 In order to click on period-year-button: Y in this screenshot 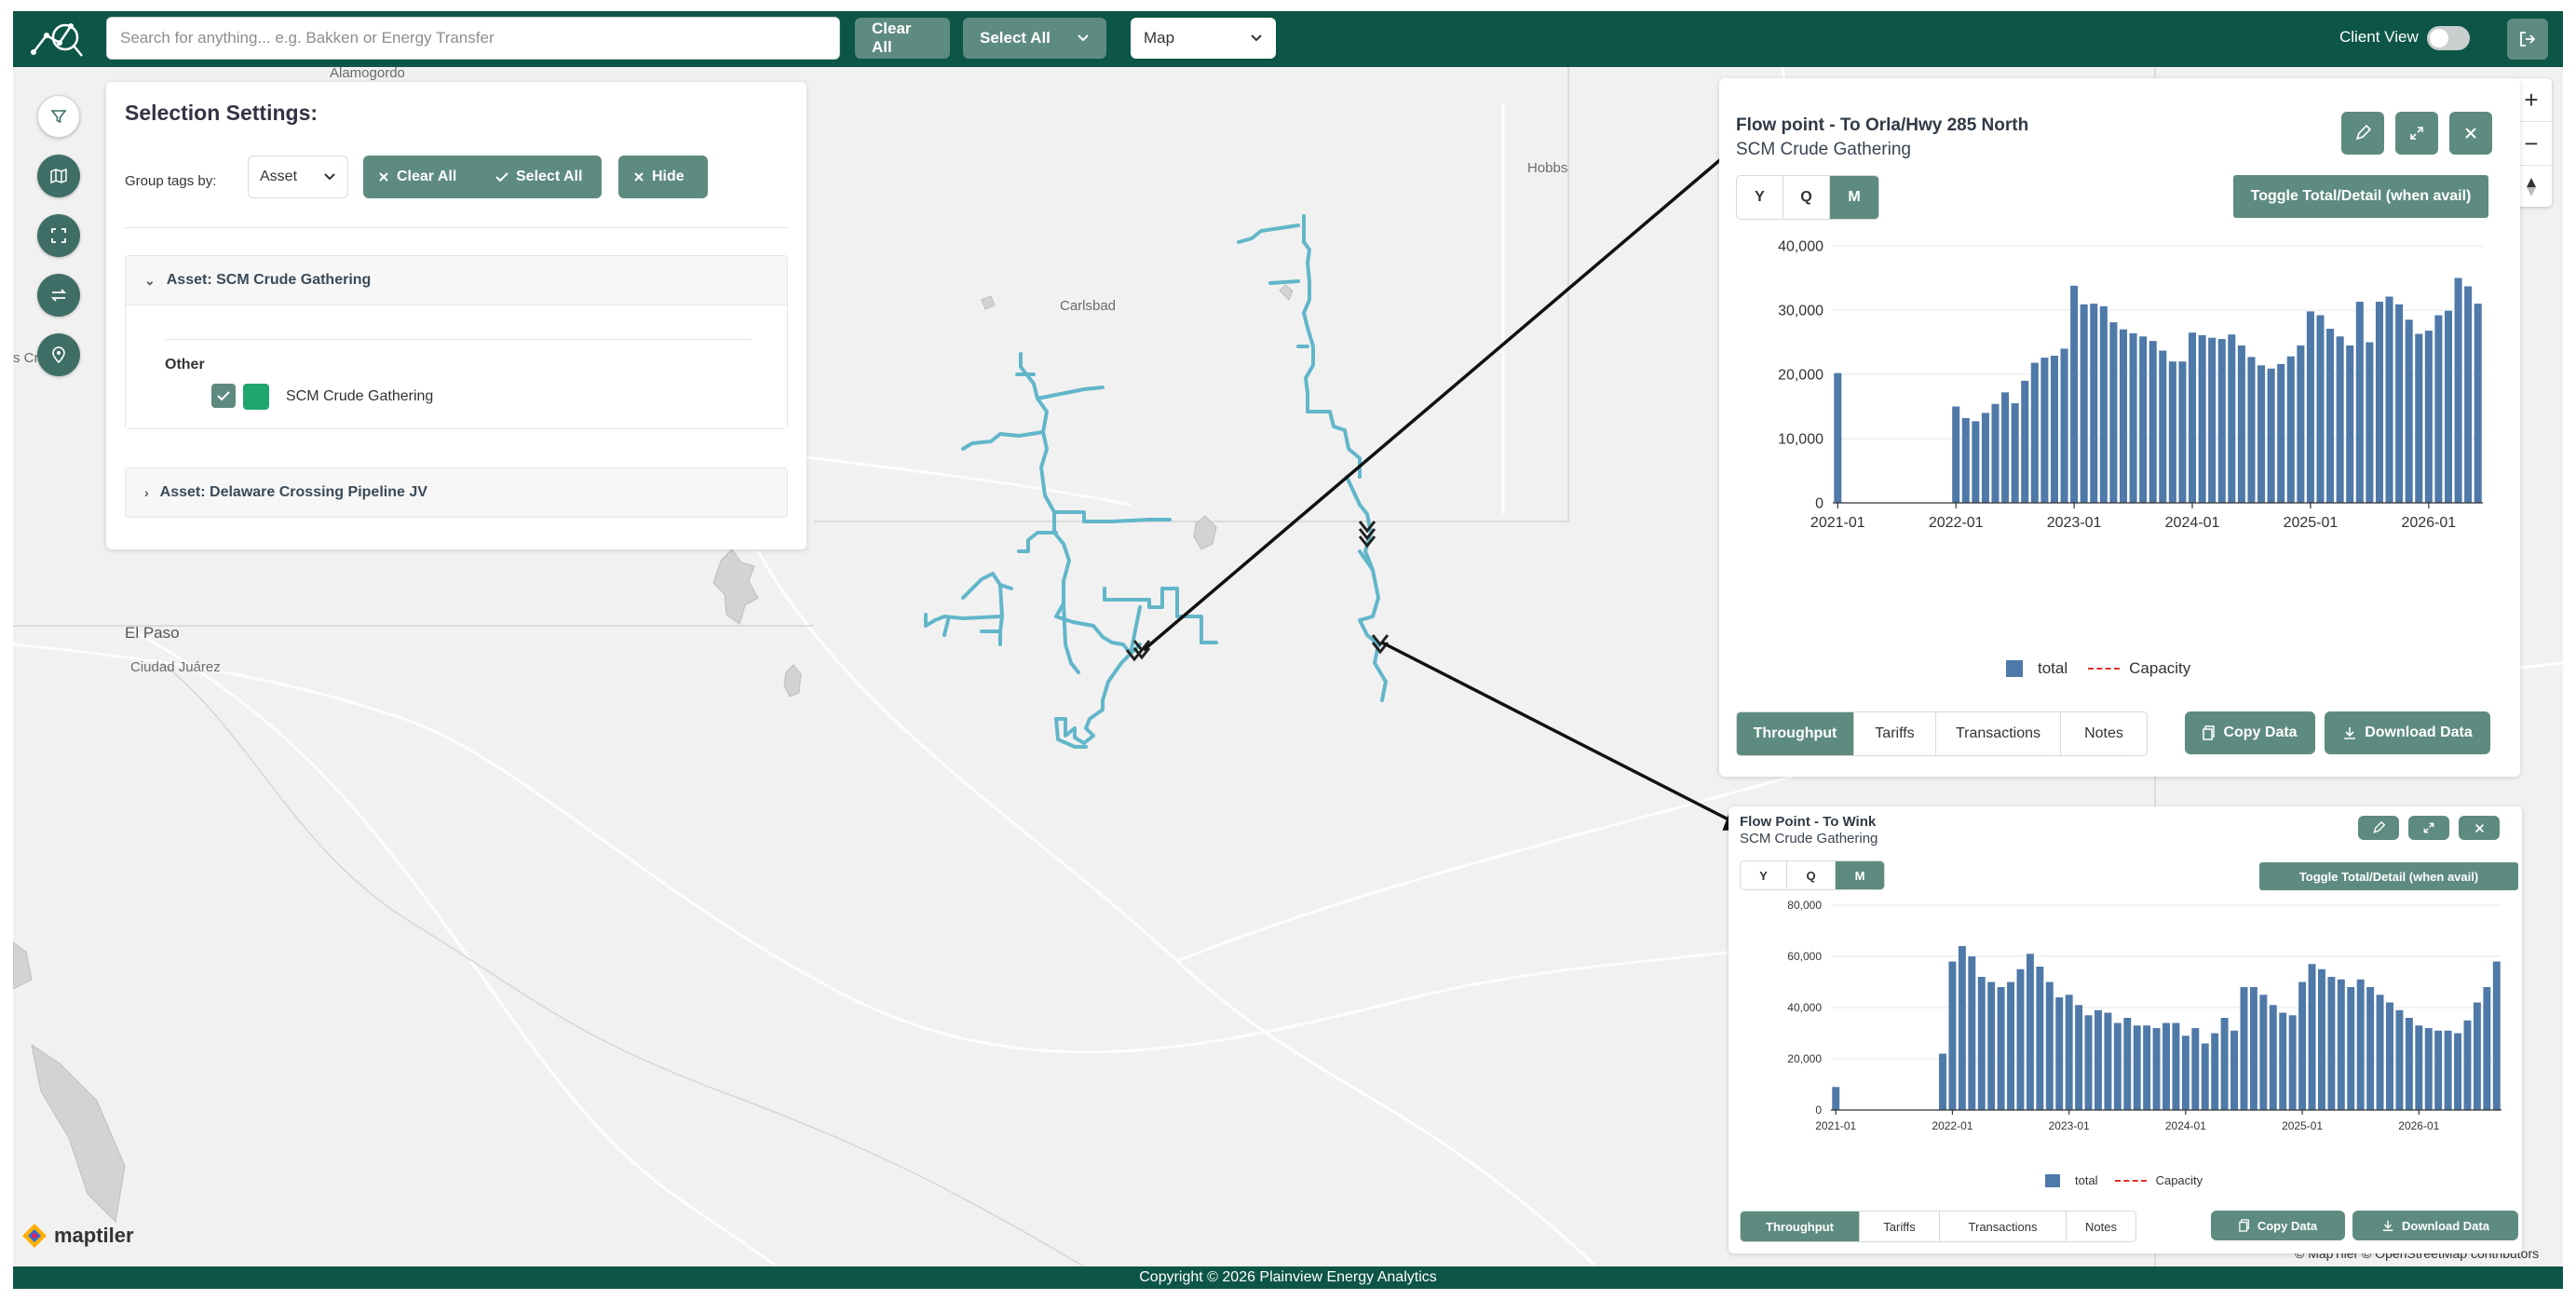, I will do `click(1764, 875)`.